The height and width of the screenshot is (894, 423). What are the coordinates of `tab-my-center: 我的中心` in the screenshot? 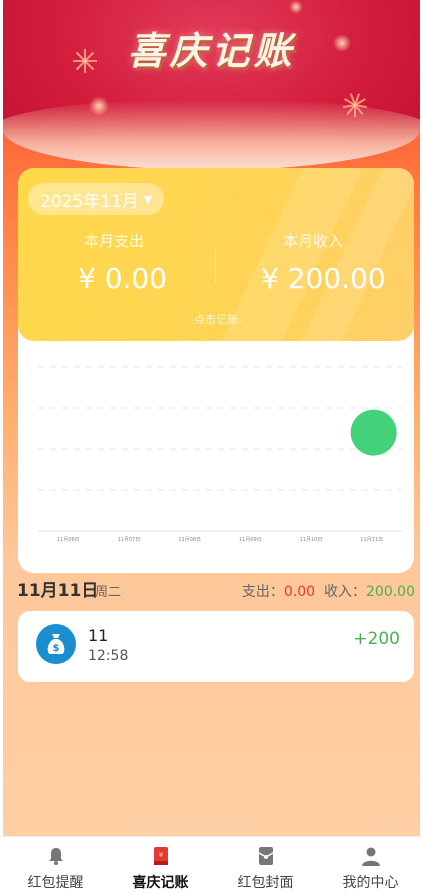 It's located at (370, 865).